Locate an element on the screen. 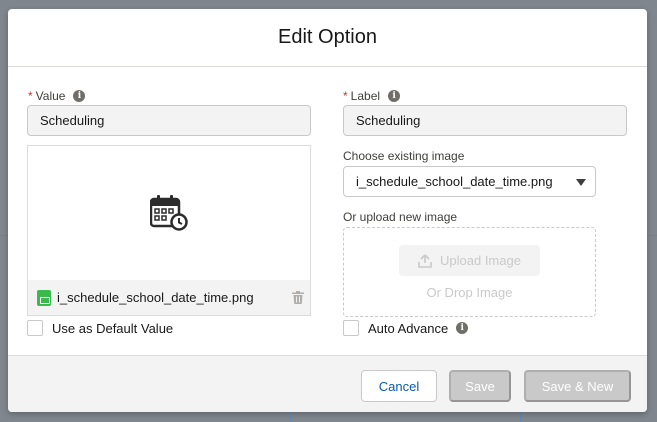 The width and height of the screenshot is (657, 422). modal-footer: Cancel Save Save & New is located at coordinates (327, 383).